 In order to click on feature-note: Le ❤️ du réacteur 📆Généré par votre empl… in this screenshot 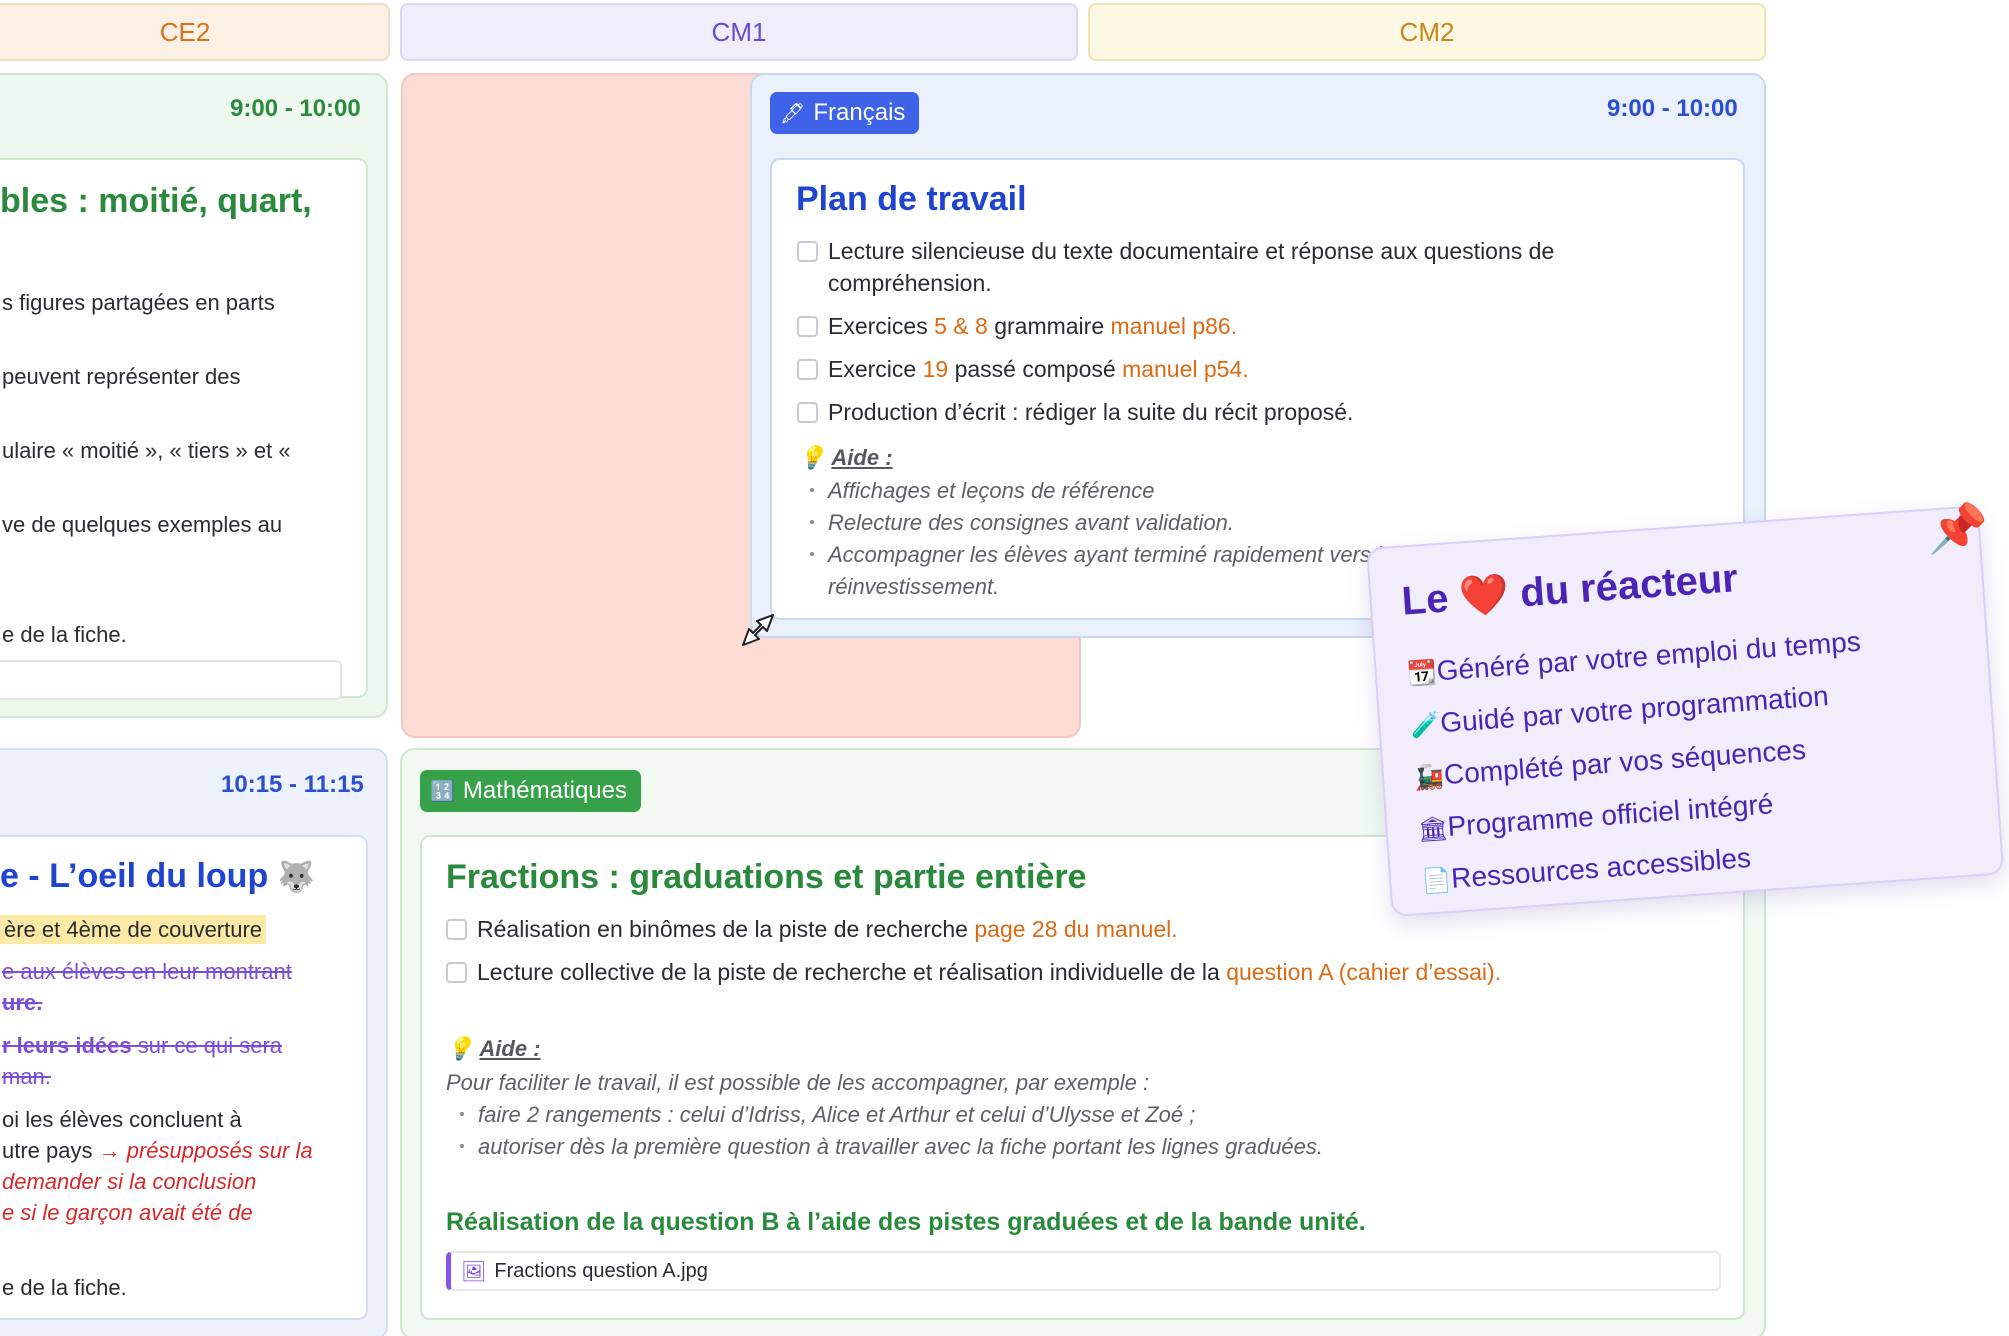, I will do `click(1685, 711)`.